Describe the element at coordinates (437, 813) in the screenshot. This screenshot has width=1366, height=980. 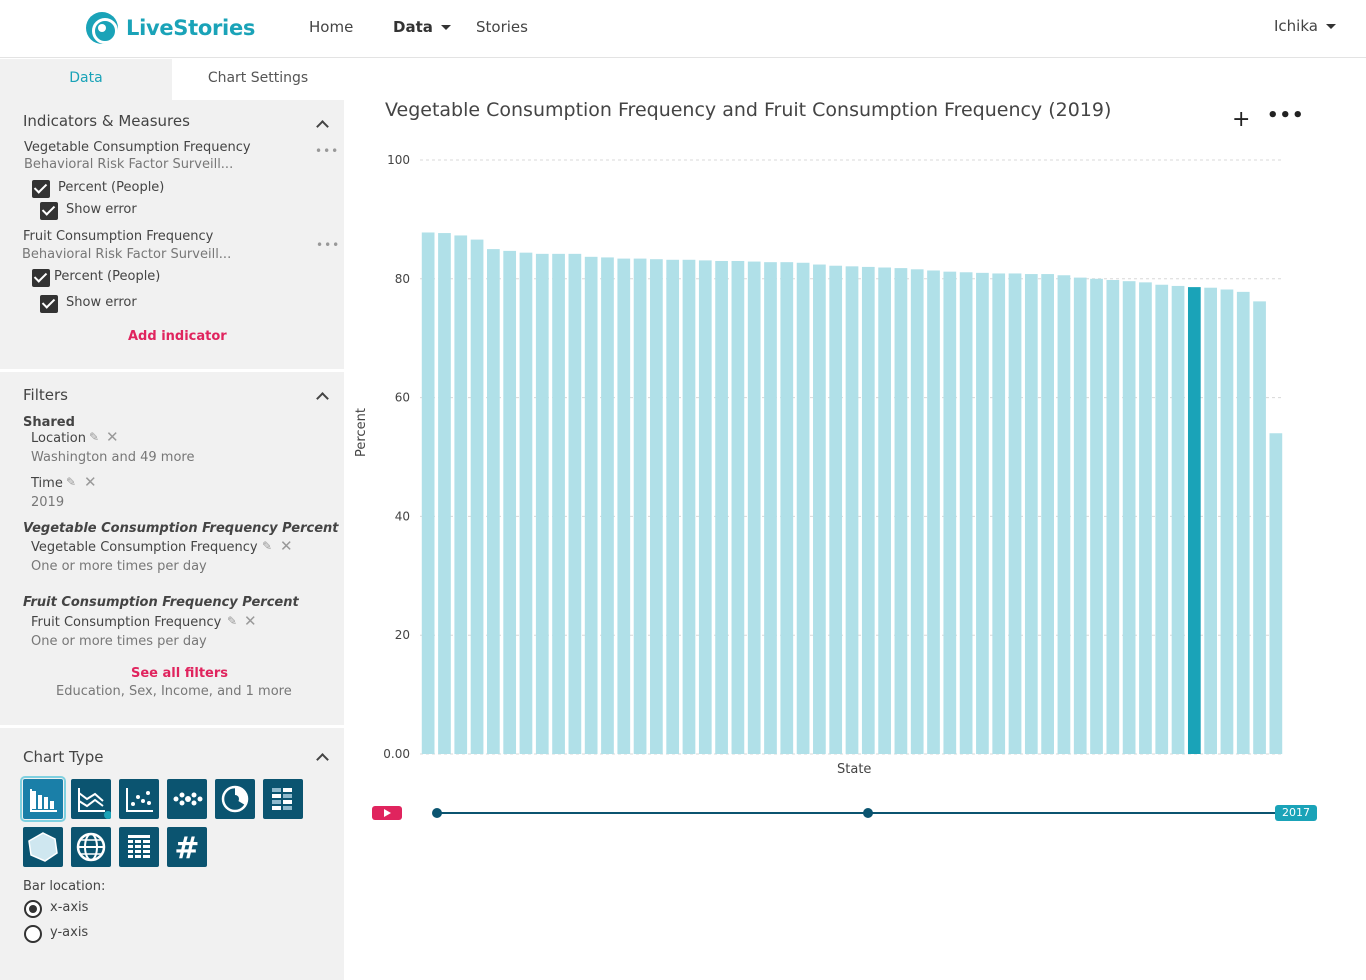
I see `timeline-handle-start` at that location.